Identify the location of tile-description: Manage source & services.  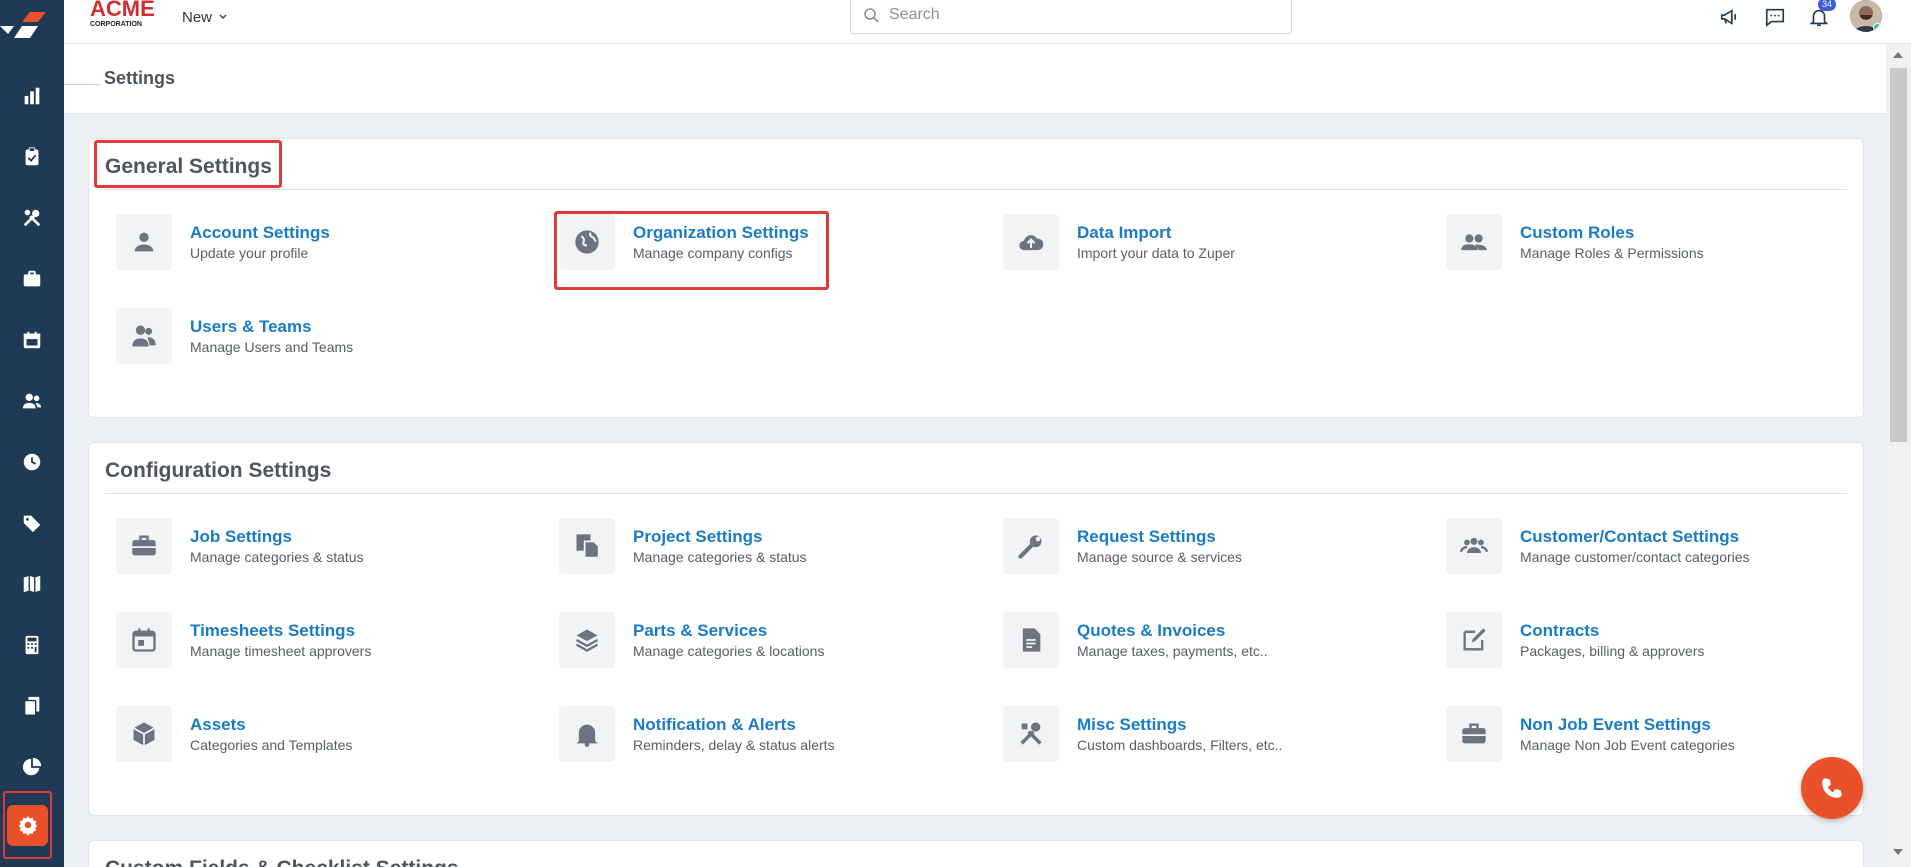
(1159, 557).